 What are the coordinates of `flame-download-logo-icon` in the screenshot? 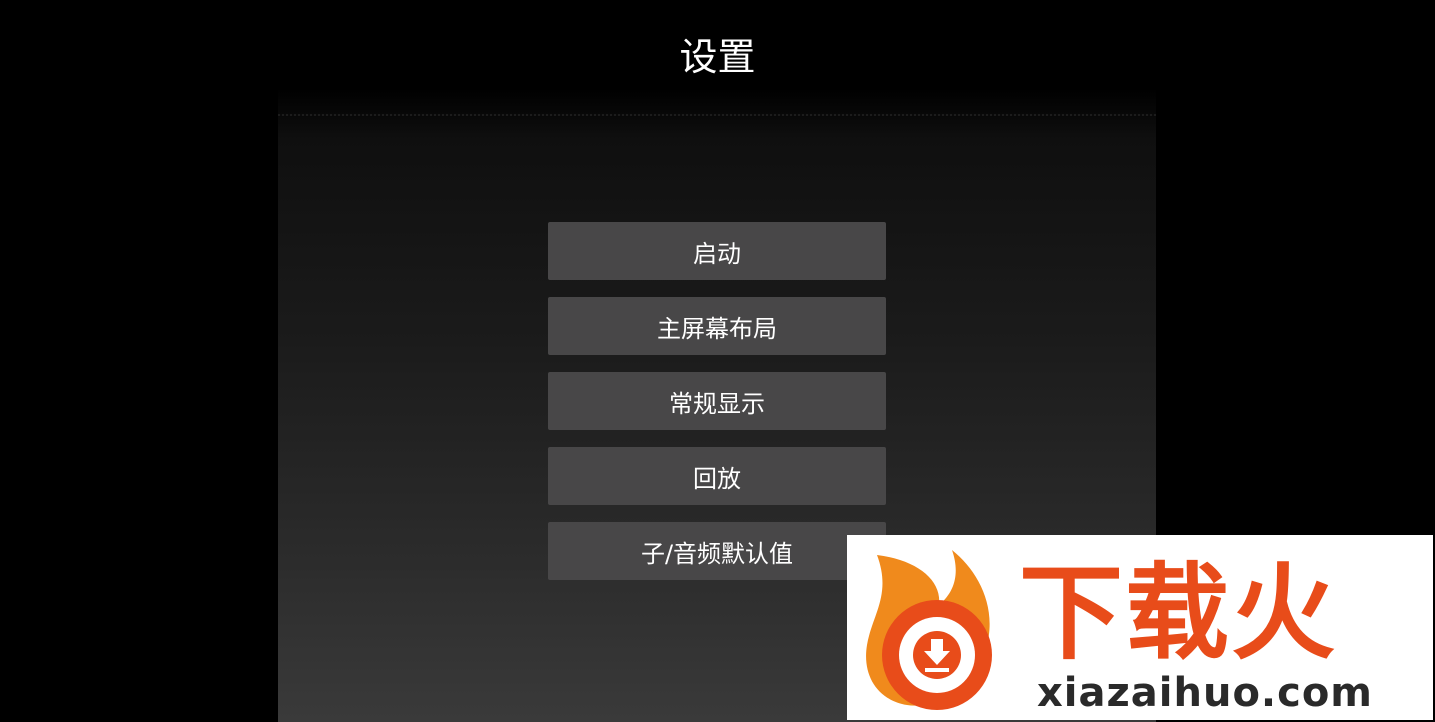 It's located at (929, 630).